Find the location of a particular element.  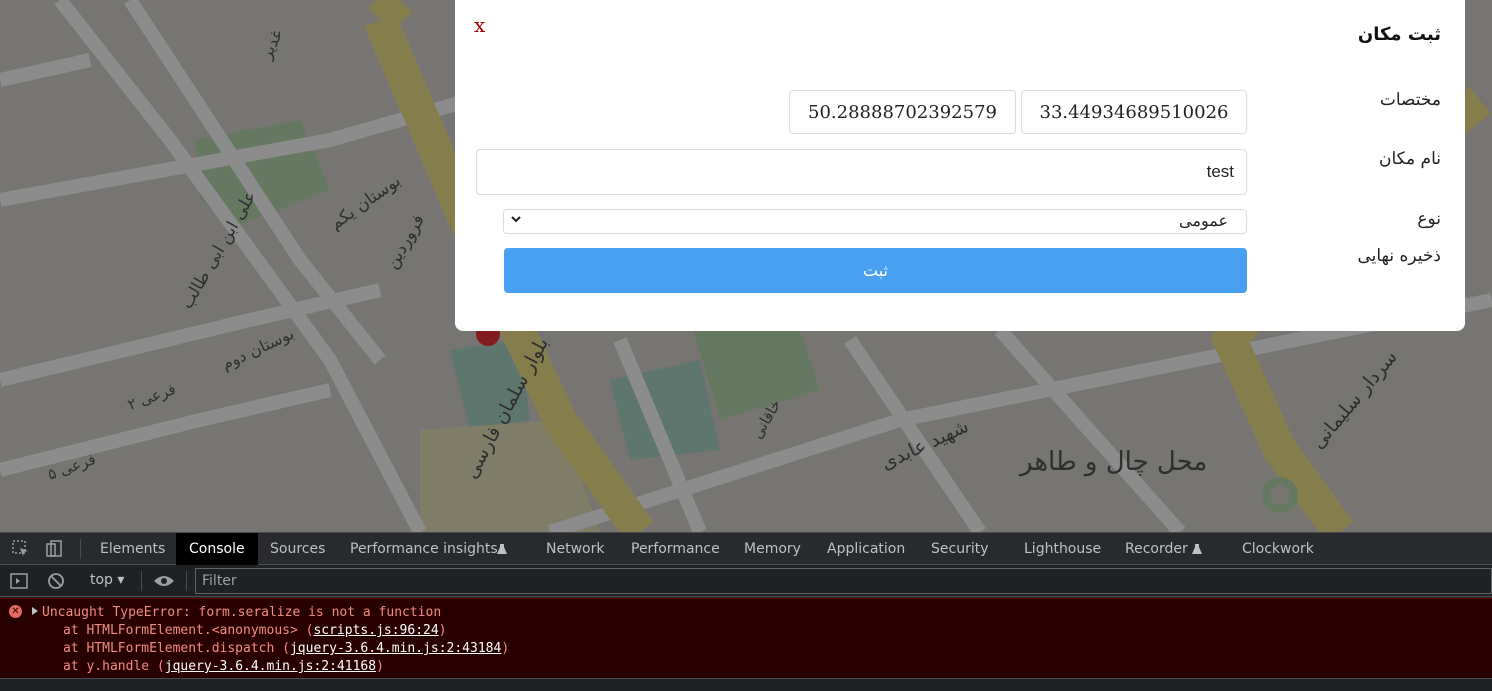

expand-arrow-icon is located at coordinates (35, 611).